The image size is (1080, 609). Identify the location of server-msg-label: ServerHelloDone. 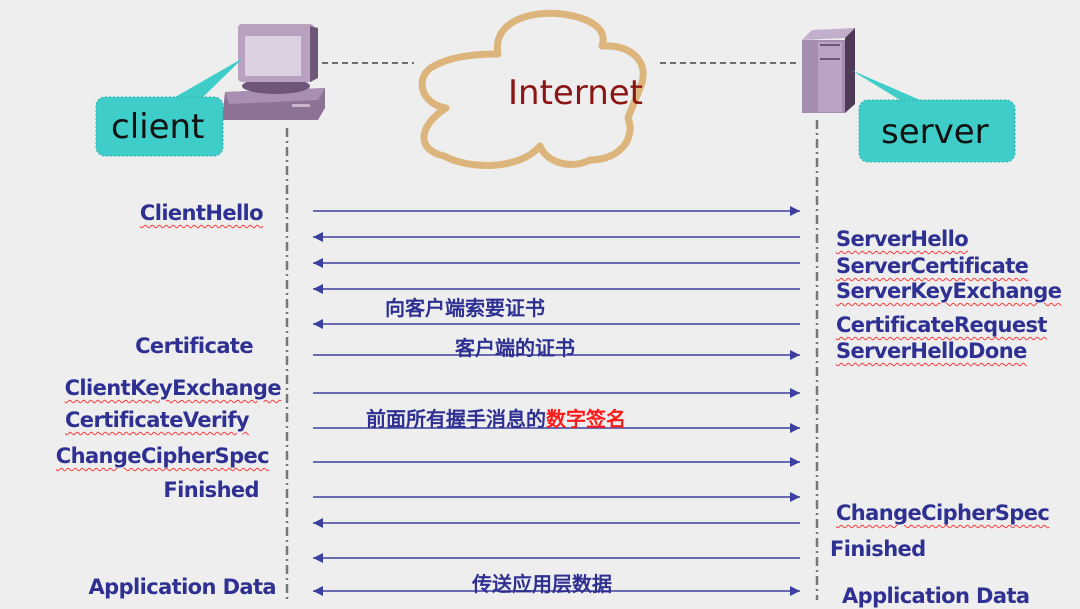
(931, 351).